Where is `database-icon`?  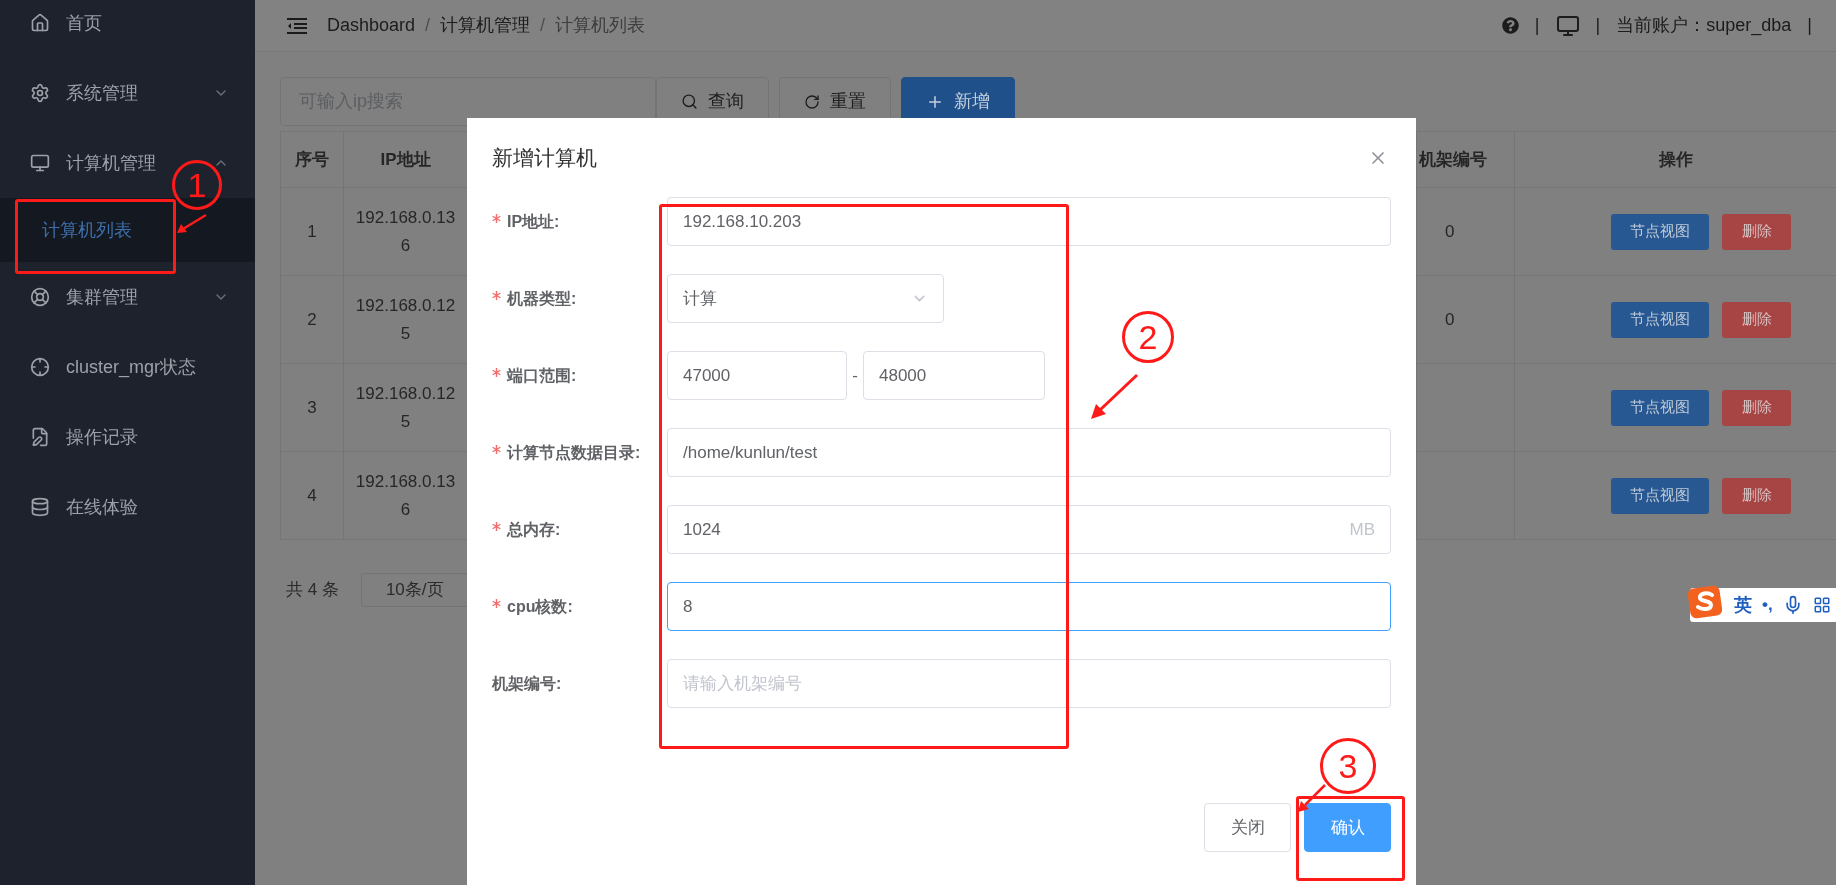 database-icon is located at coordinates (40, 507).